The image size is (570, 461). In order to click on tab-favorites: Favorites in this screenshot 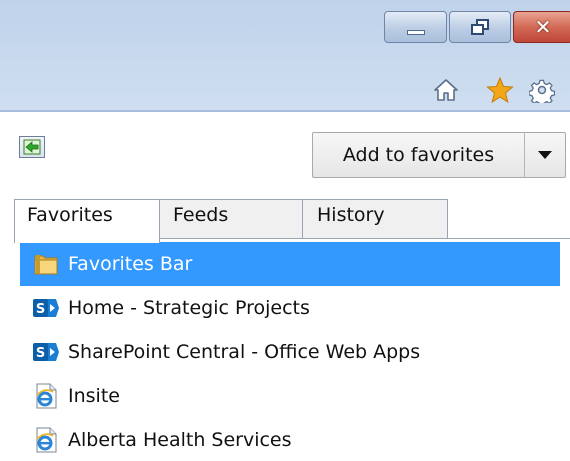, I will do `click(87, 221)`.